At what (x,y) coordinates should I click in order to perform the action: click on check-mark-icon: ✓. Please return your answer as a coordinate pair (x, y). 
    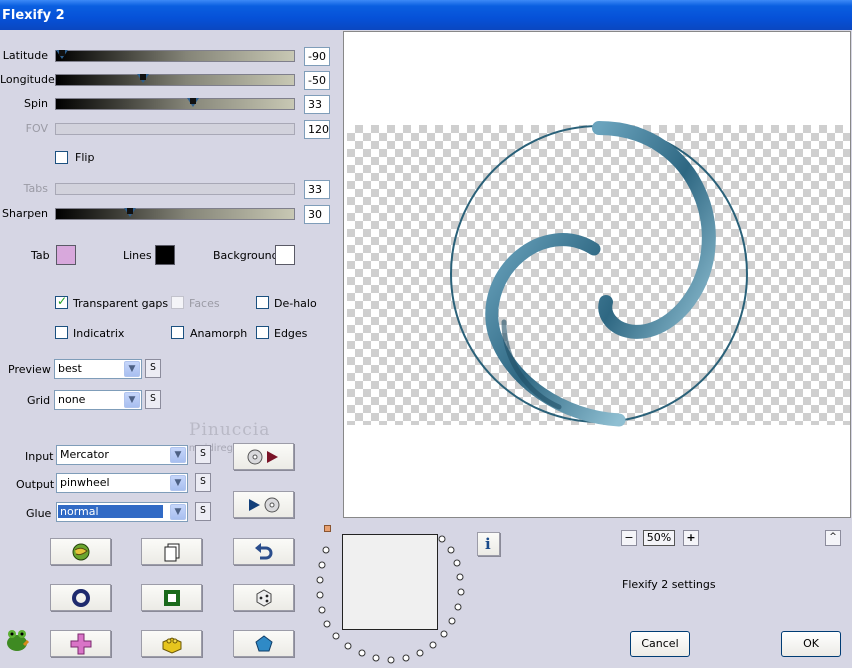
    Looking at the image, I should click on (62, 301).